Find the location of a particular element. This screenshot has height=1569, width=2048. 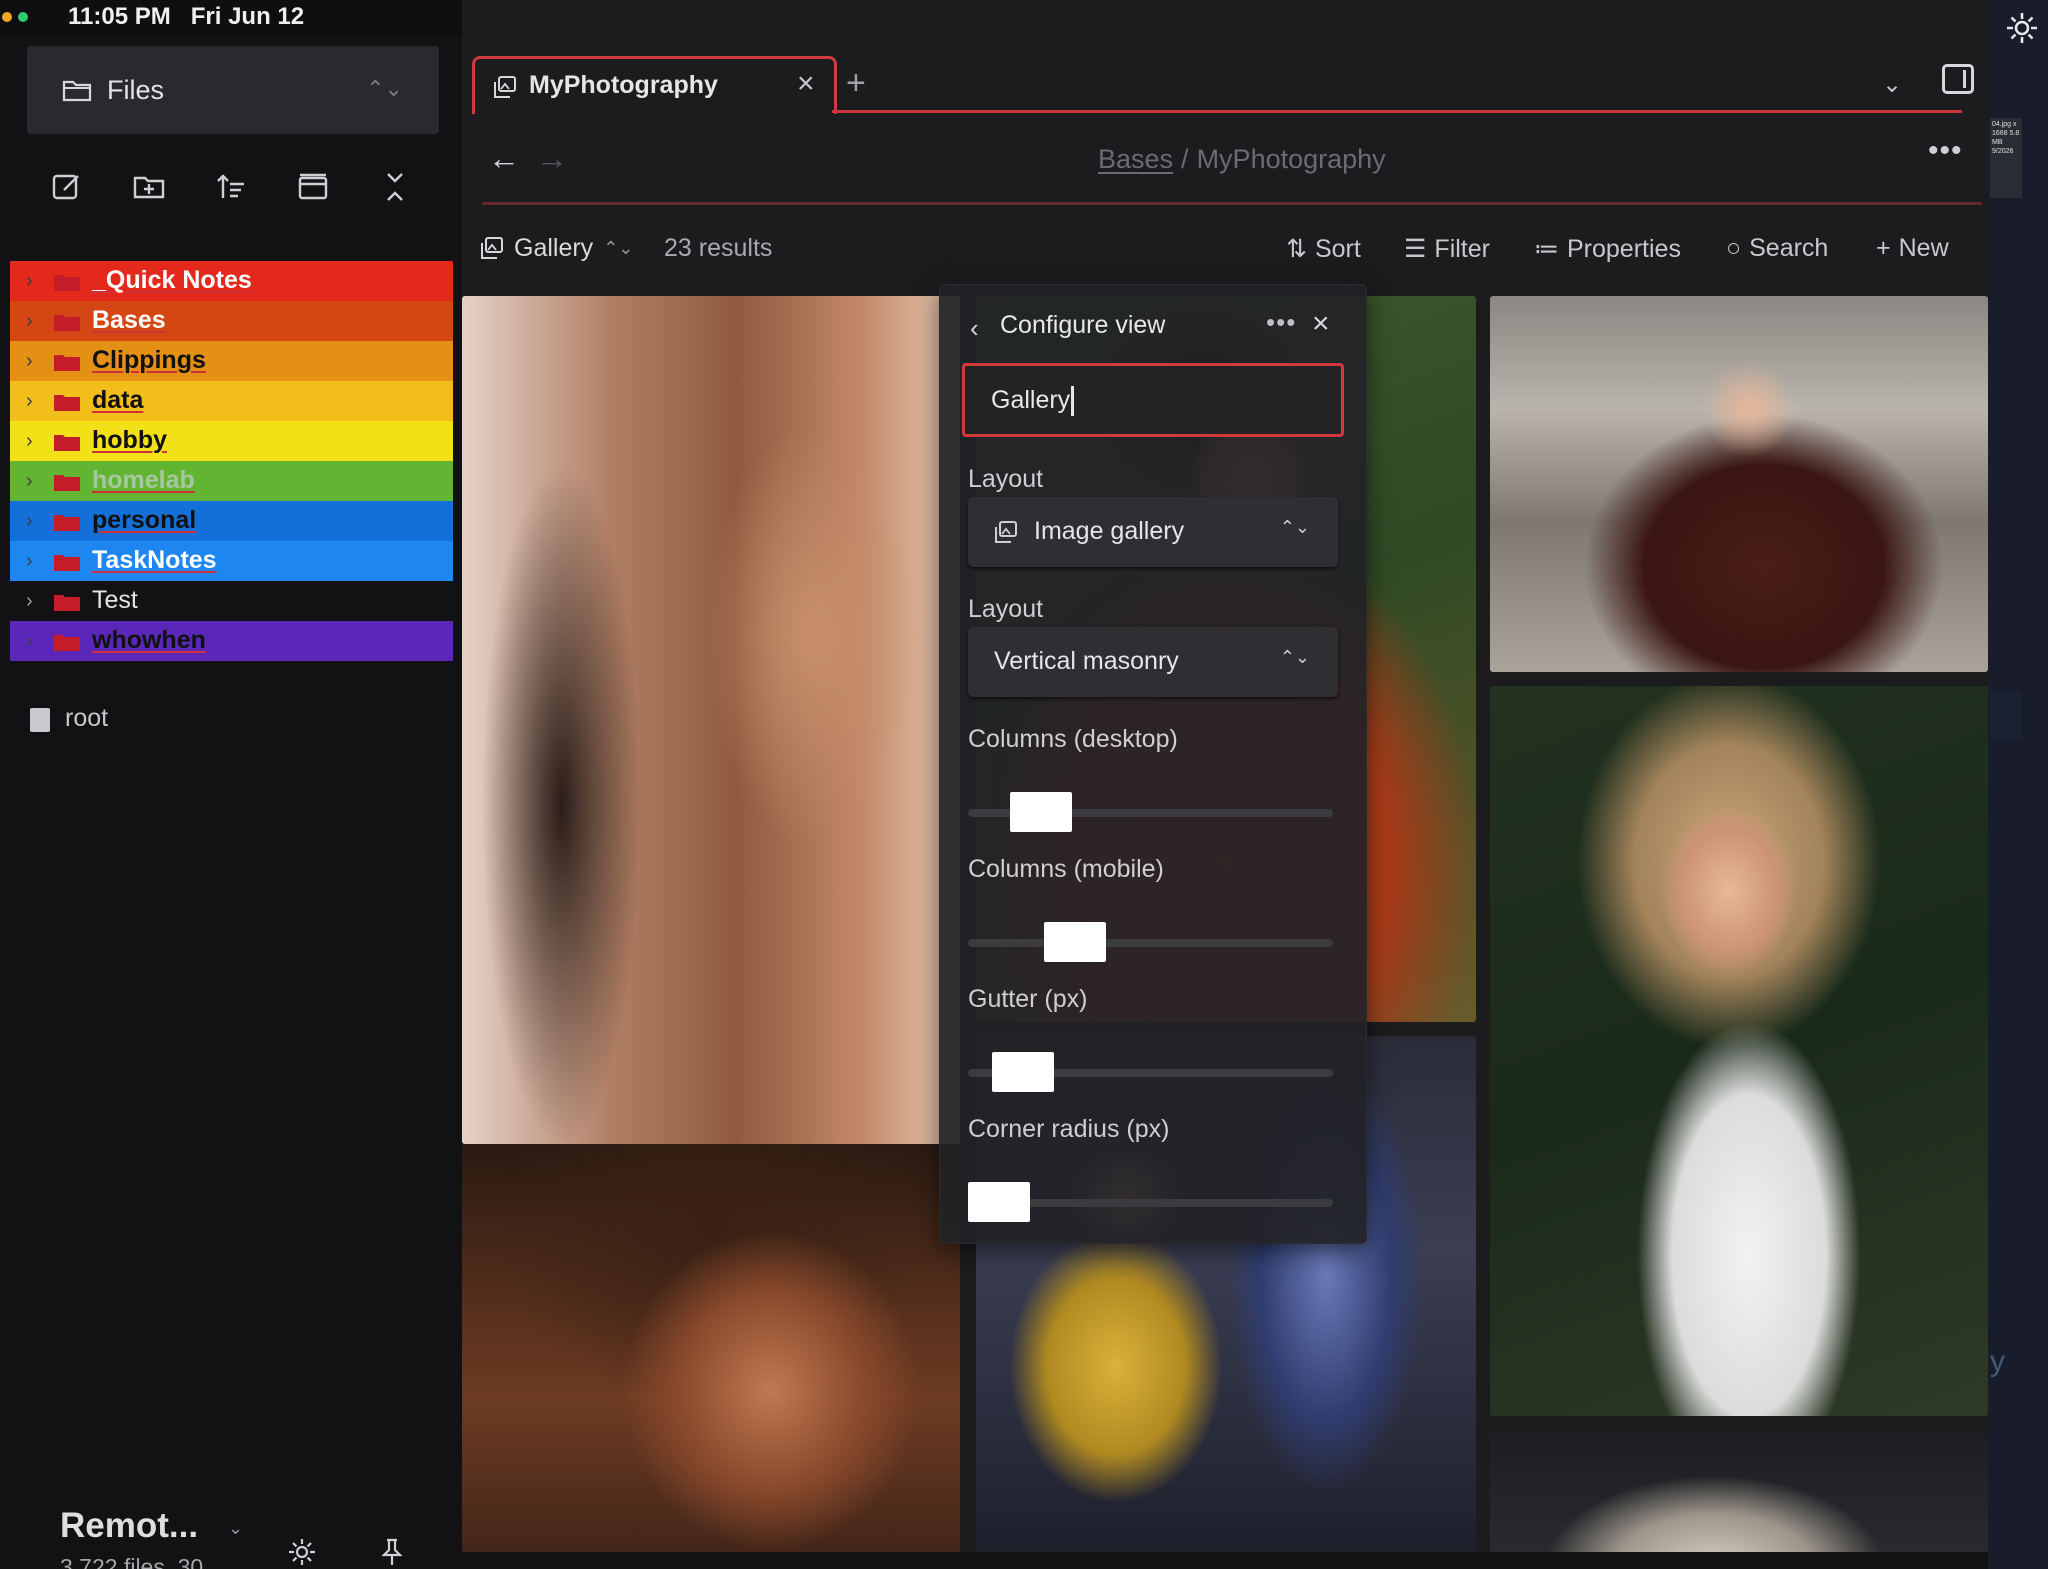

close-tab-icon: × is located at coordinates (806, 84).